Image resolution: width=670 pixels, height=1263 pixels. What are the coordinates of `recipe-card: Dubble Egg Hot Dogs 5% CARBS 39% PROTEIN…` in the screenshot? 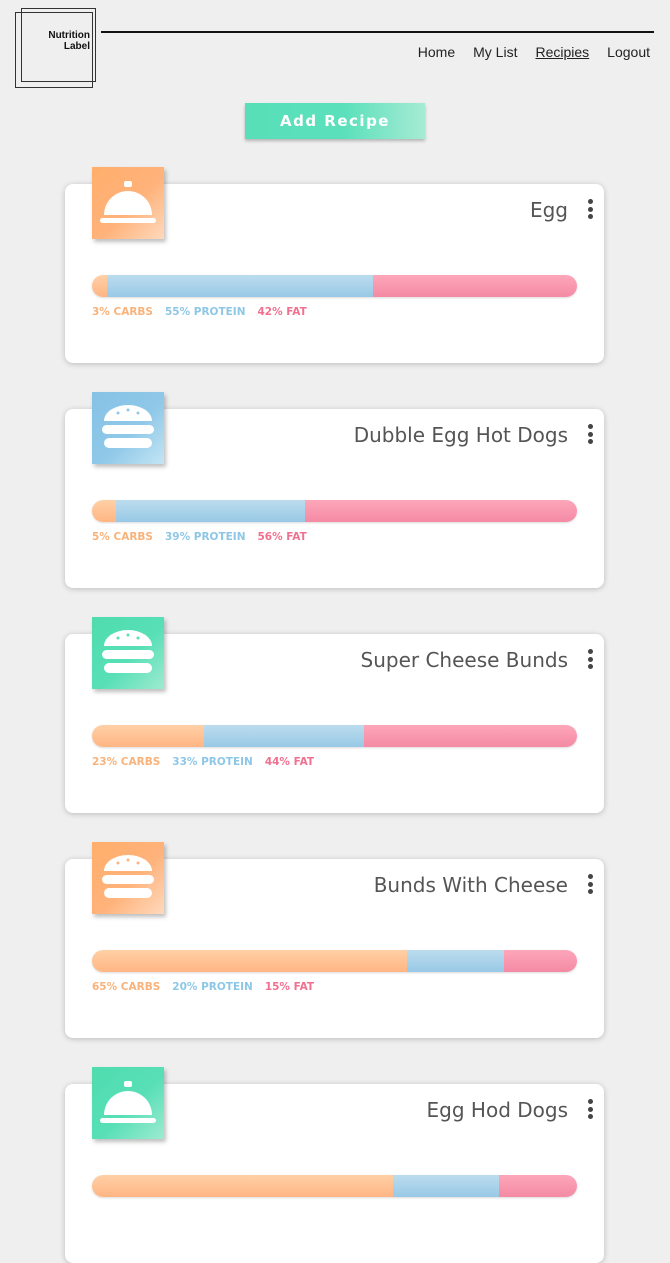 It's located at (334, 490).